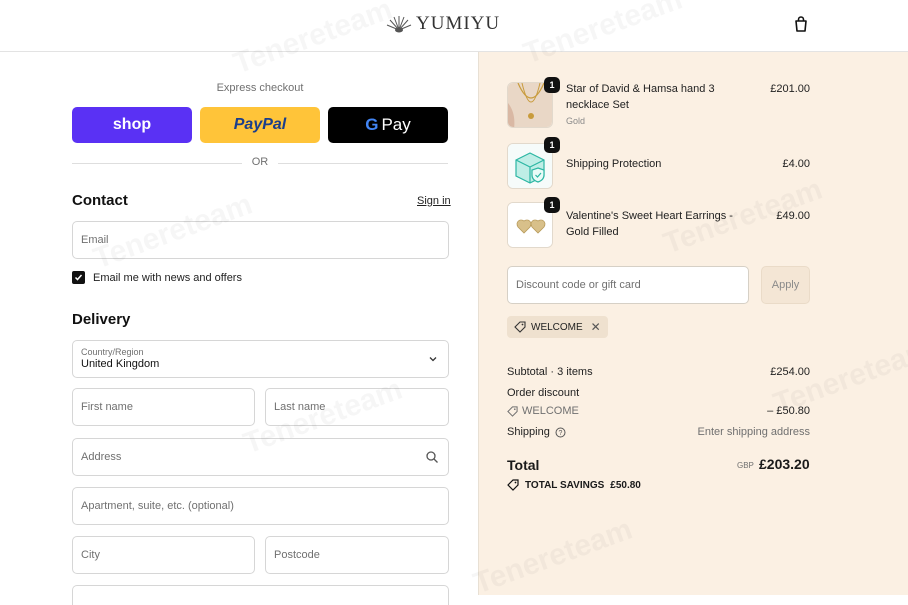 The image size is (908, 605). What do you see at coordinates (528, 432) in the screenshot?
I see `shipping-label: Shipping` at bounding box center [528, 432].